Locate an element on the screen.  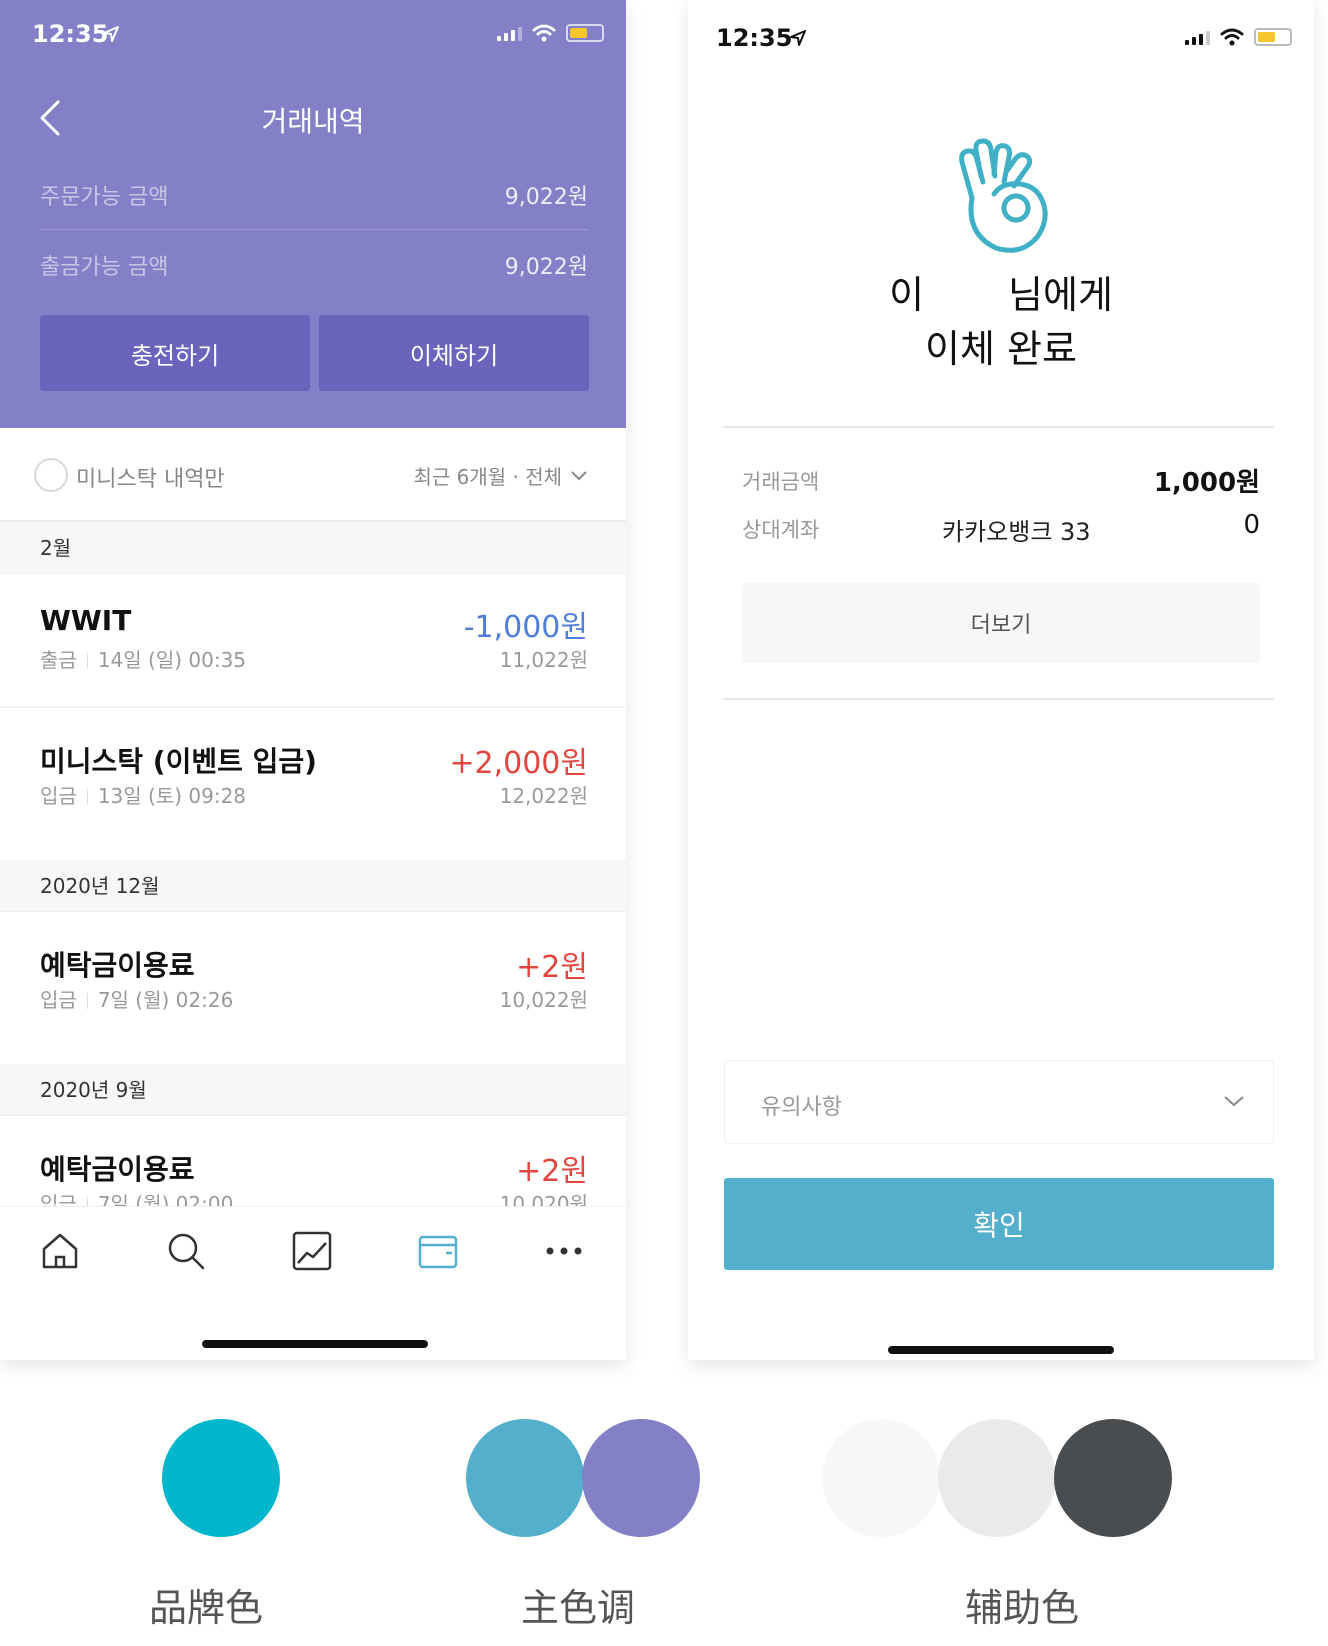
title-suffix: 님에게 is located at coordinates (1060, 295).